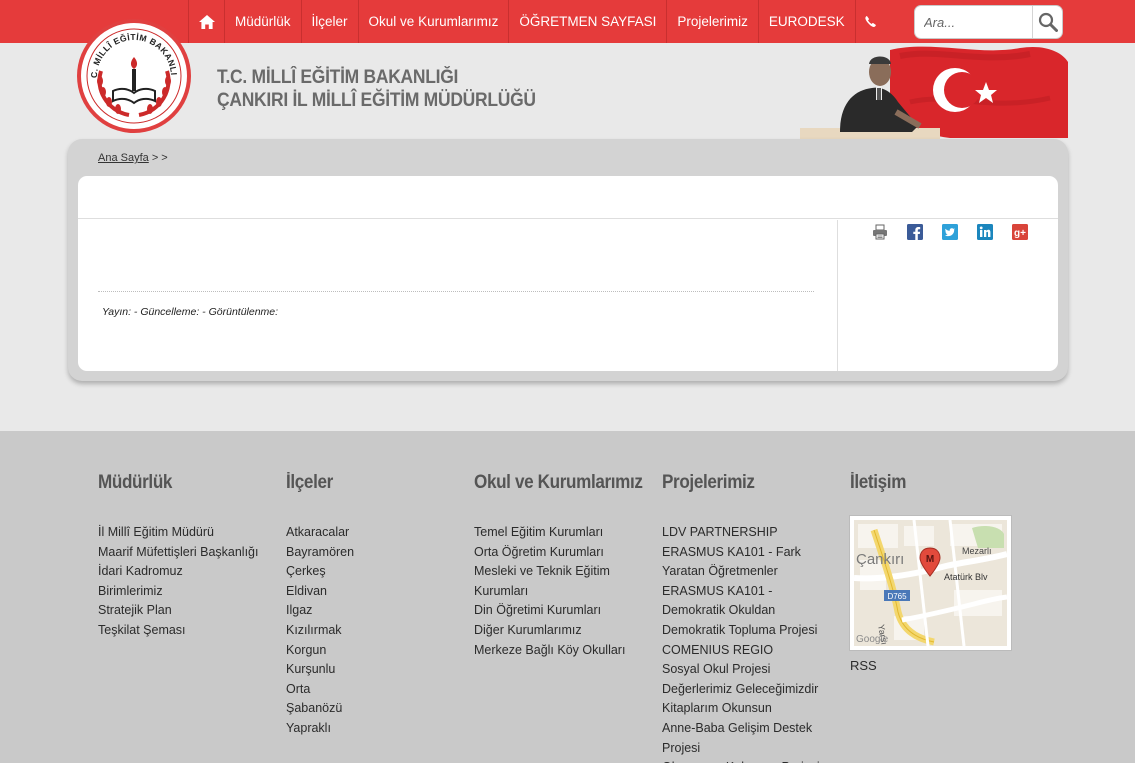 Image resolution: width=1135 pixels, height=763 pixels. What do you see at coordinates (188, 611) in the screenshot?
I see `footer-link: Stratejik Plan` at bounding box center [188, 611].